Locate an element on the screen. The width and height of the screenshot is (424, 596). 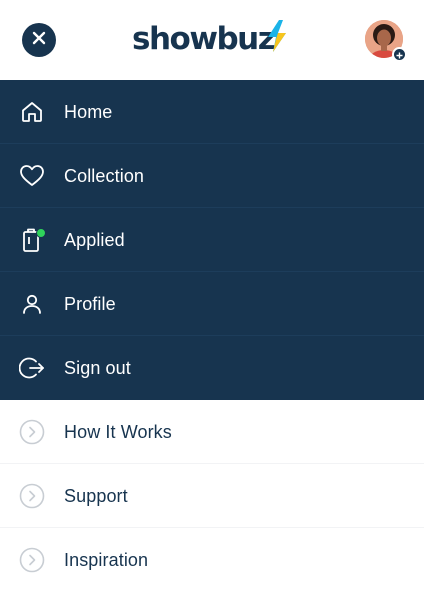
user-icon is located at coordinates (32, 304).